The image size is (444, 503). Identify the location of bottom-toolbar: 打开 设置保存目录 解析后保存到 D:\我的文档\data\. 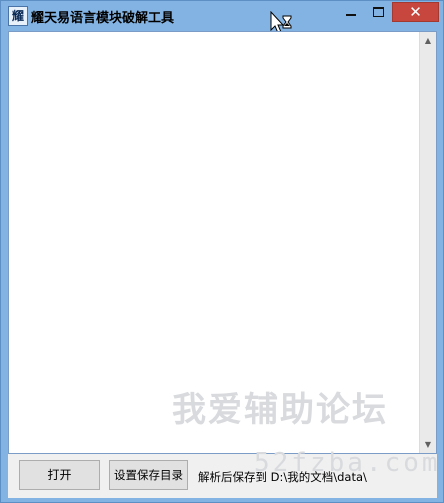
(222, 476).